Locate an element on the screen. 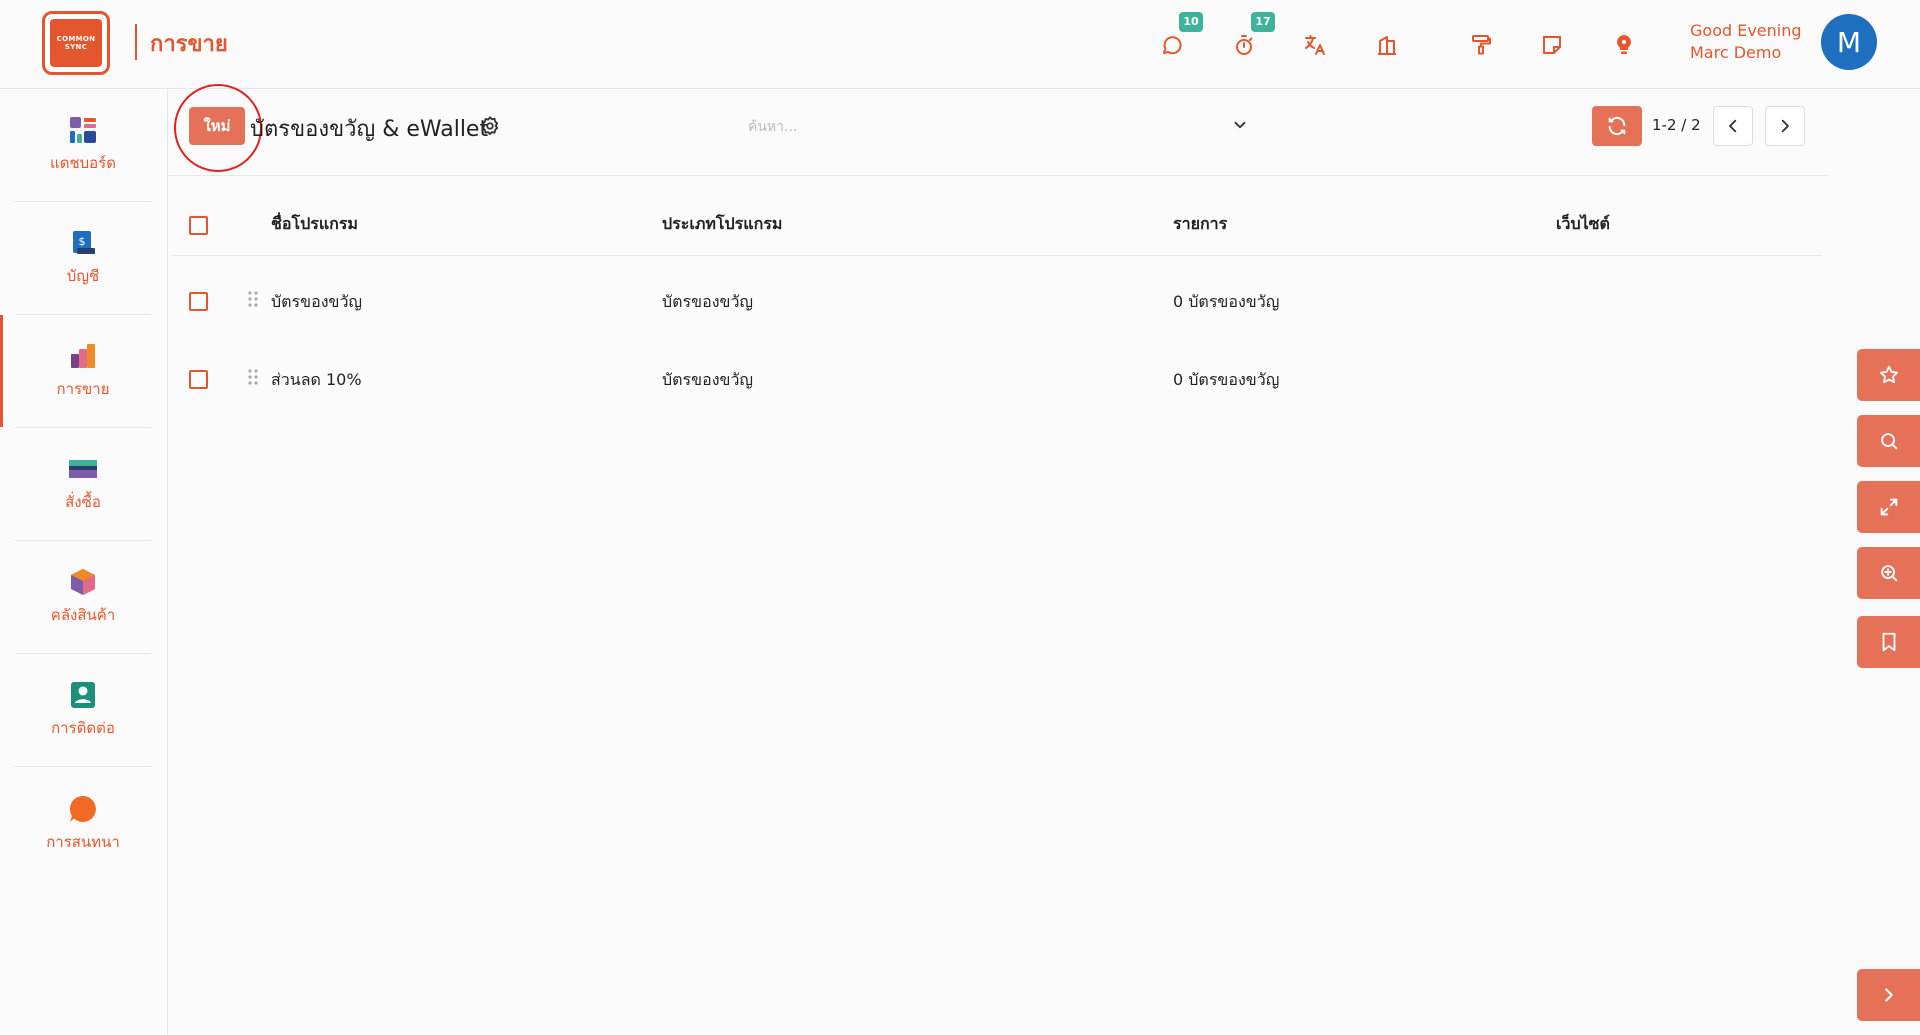  notes-button is located at coordinates (1552, 45).